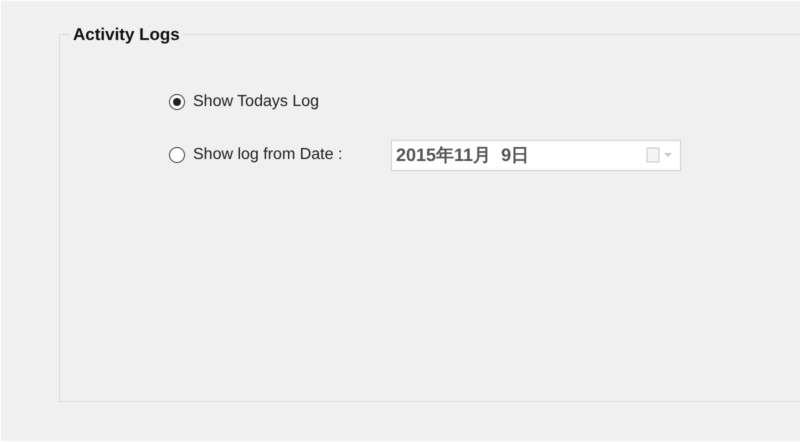  Describe the element at coordinates (126, 35) in the screenshot. I see `group-title: Activity Logs` at that location.